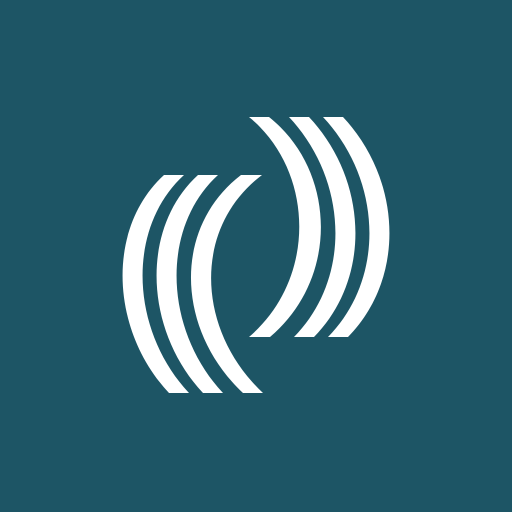 This screenshot has height=512, width=512. I want to click on left-arc-inner, so click(226, 284).